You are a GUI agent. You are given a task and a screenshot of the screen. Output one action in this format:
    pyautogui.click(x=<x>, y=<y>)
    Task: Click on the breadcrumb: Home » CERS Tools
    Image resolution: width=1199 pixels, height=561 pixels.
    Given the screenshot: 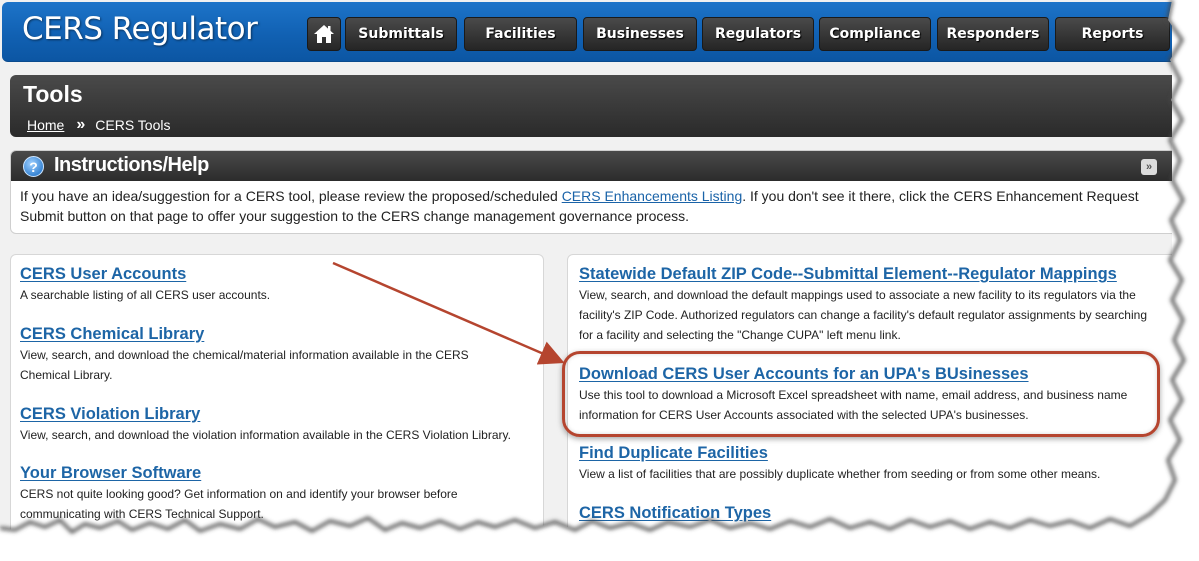 What is the action you would take?
    pyautogui.click(x=98, y=125)
    